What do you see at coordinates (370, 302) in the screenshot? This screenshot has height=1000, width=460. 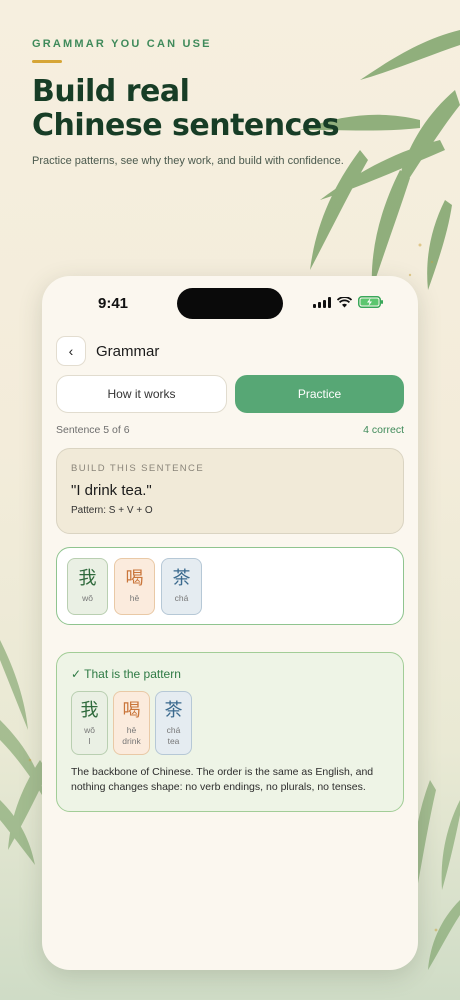 I see `battery-charging-icon` at bounding box center [370, 302].